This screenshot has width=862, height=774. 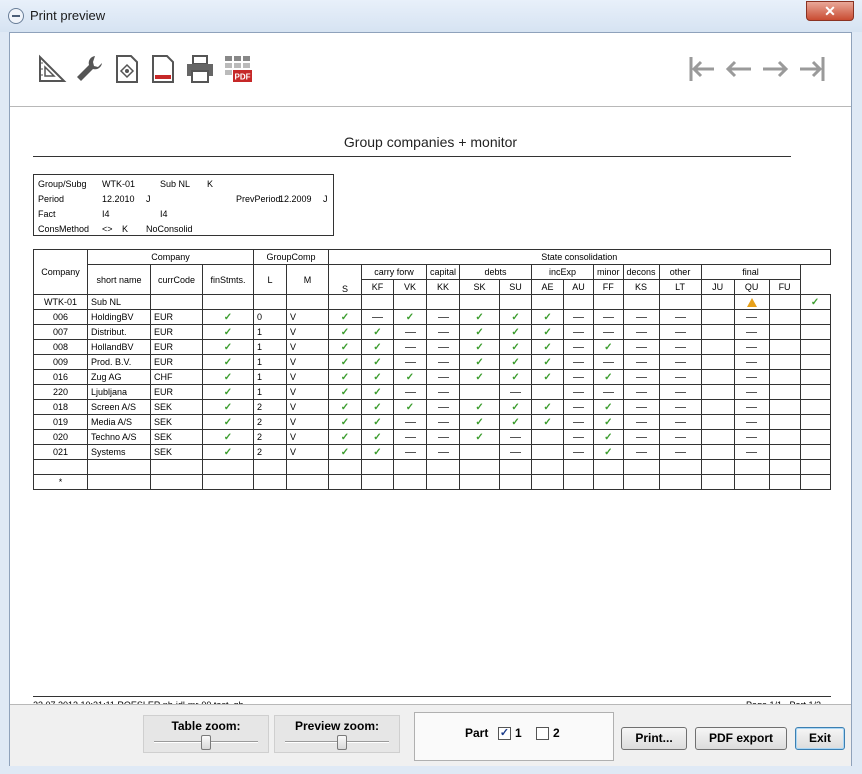 I want to click on next-page-icon, so click(x=775, y=69).